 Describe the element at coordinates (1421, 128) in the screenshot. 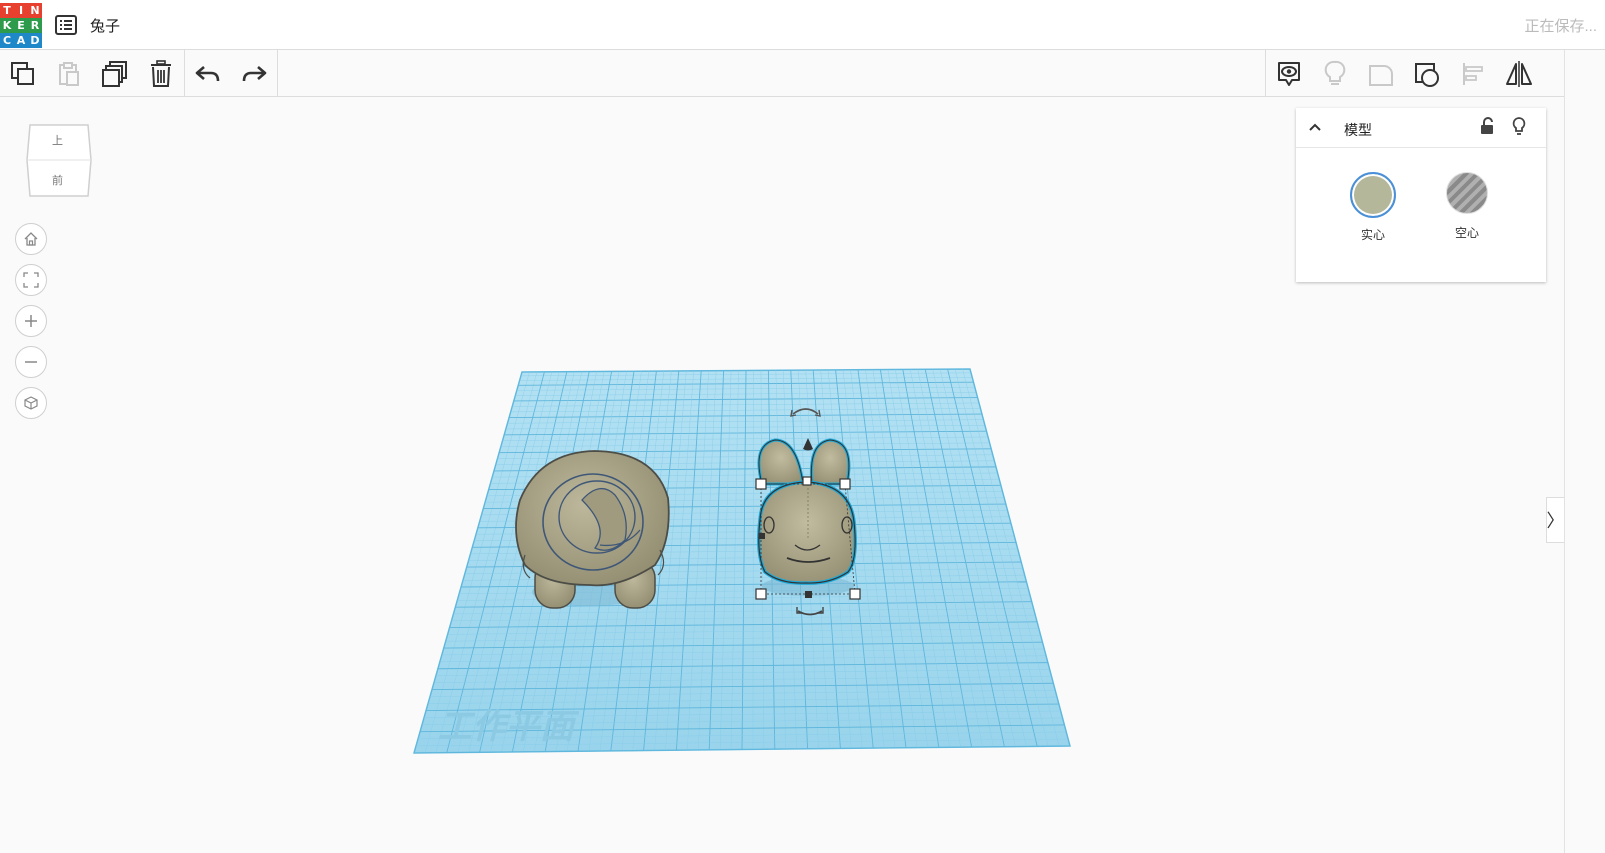

I see `inspector-header: 模型` at that location.